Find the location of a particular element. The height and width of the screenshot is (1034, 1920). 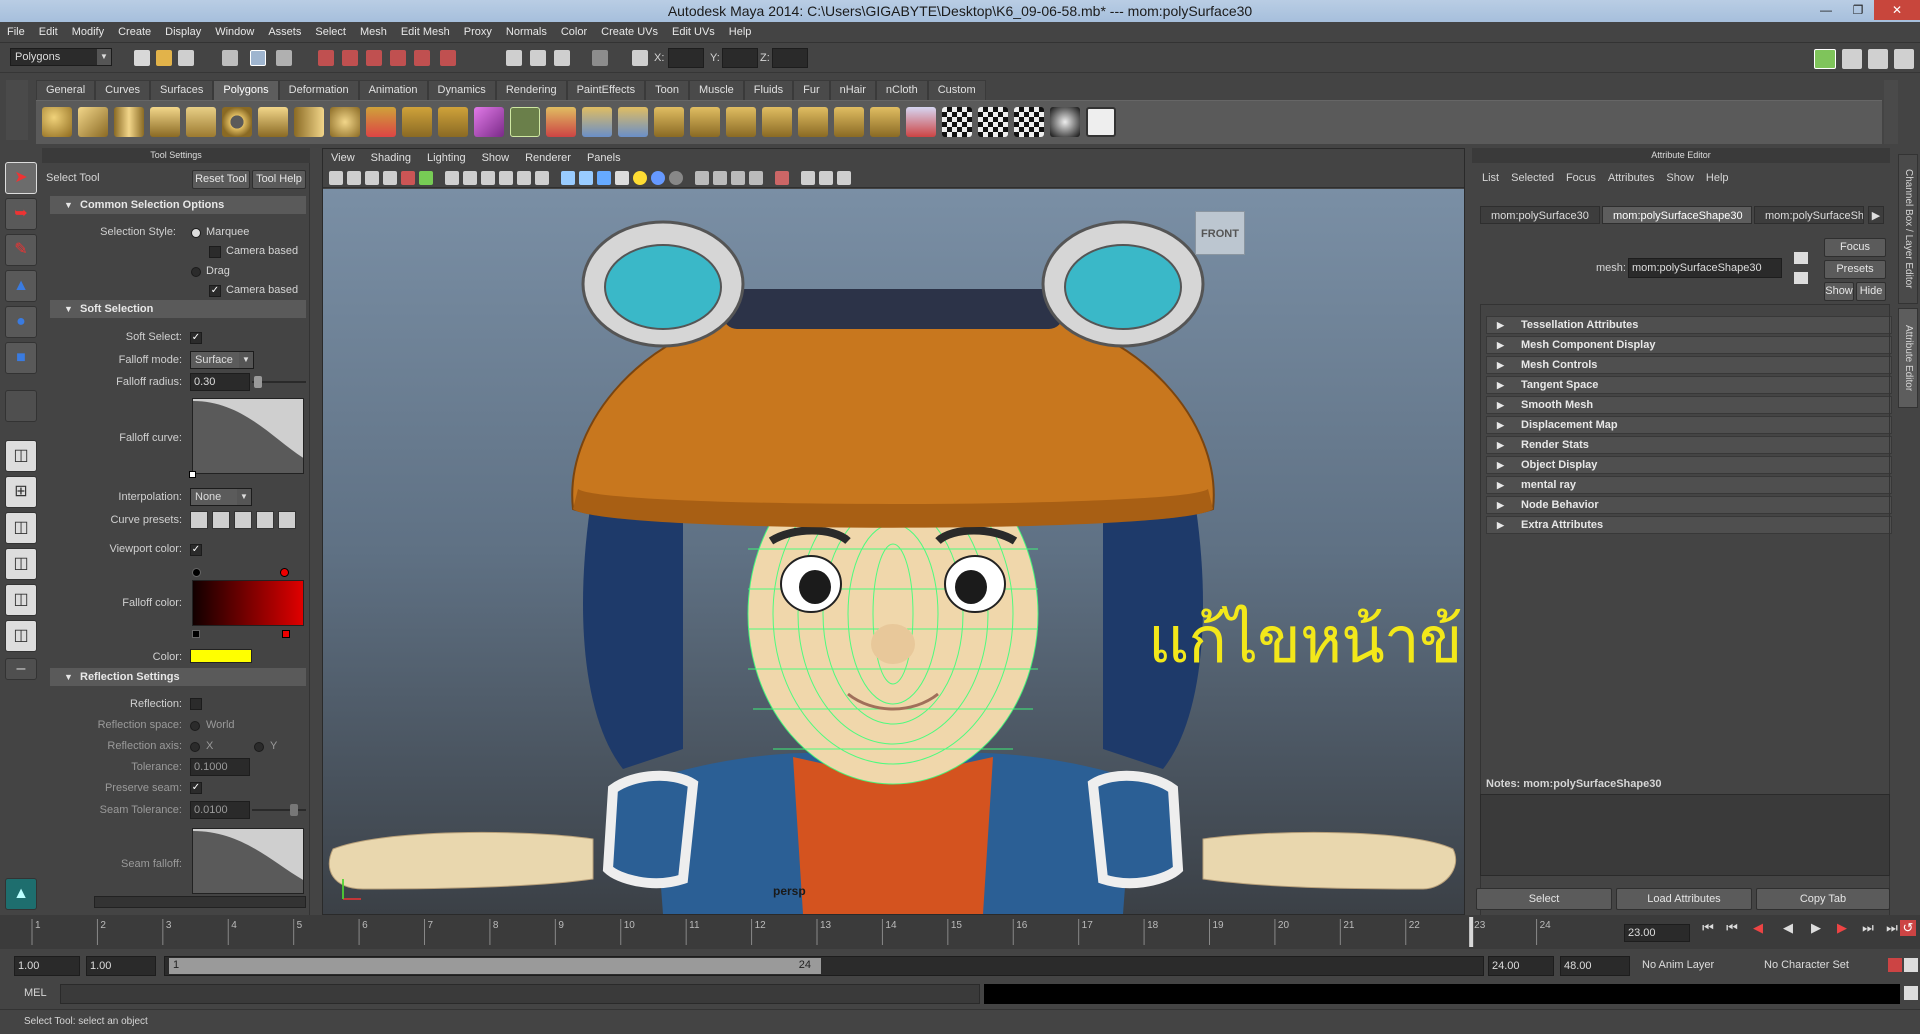

ae-menu-help: Help is located at coordinates (1717, 178).